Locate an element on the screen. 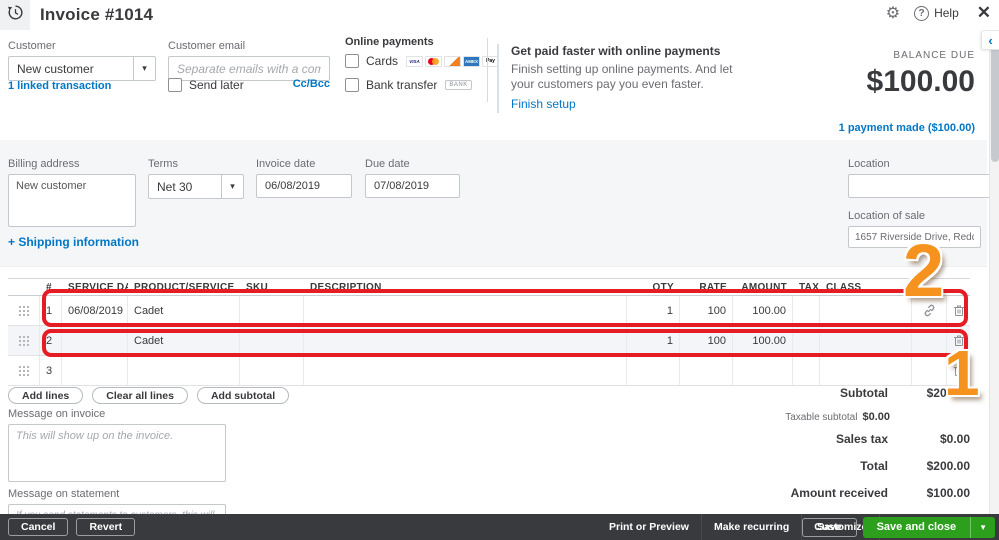 The height and width of the screenshot is (540, 999). table-row: 3 is located at coordinates (489, 371).